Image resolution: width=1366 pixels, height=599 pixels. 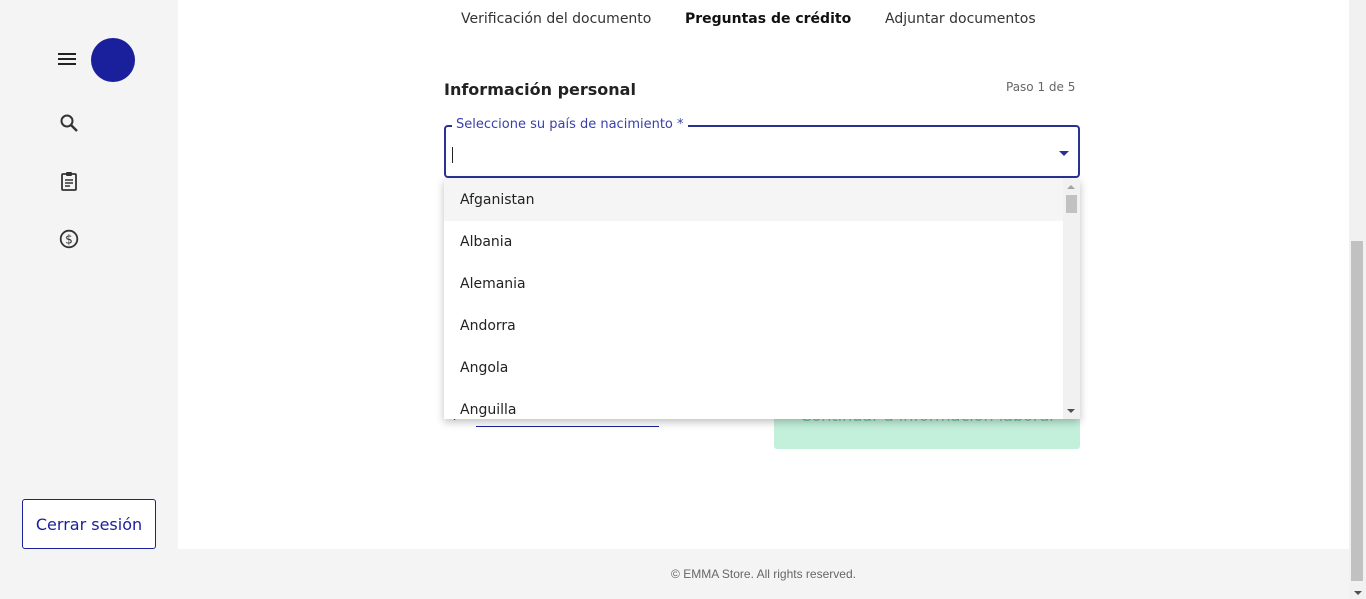 I want to click on dropdown-scroll-thumb, so click(x=1071, y=204).